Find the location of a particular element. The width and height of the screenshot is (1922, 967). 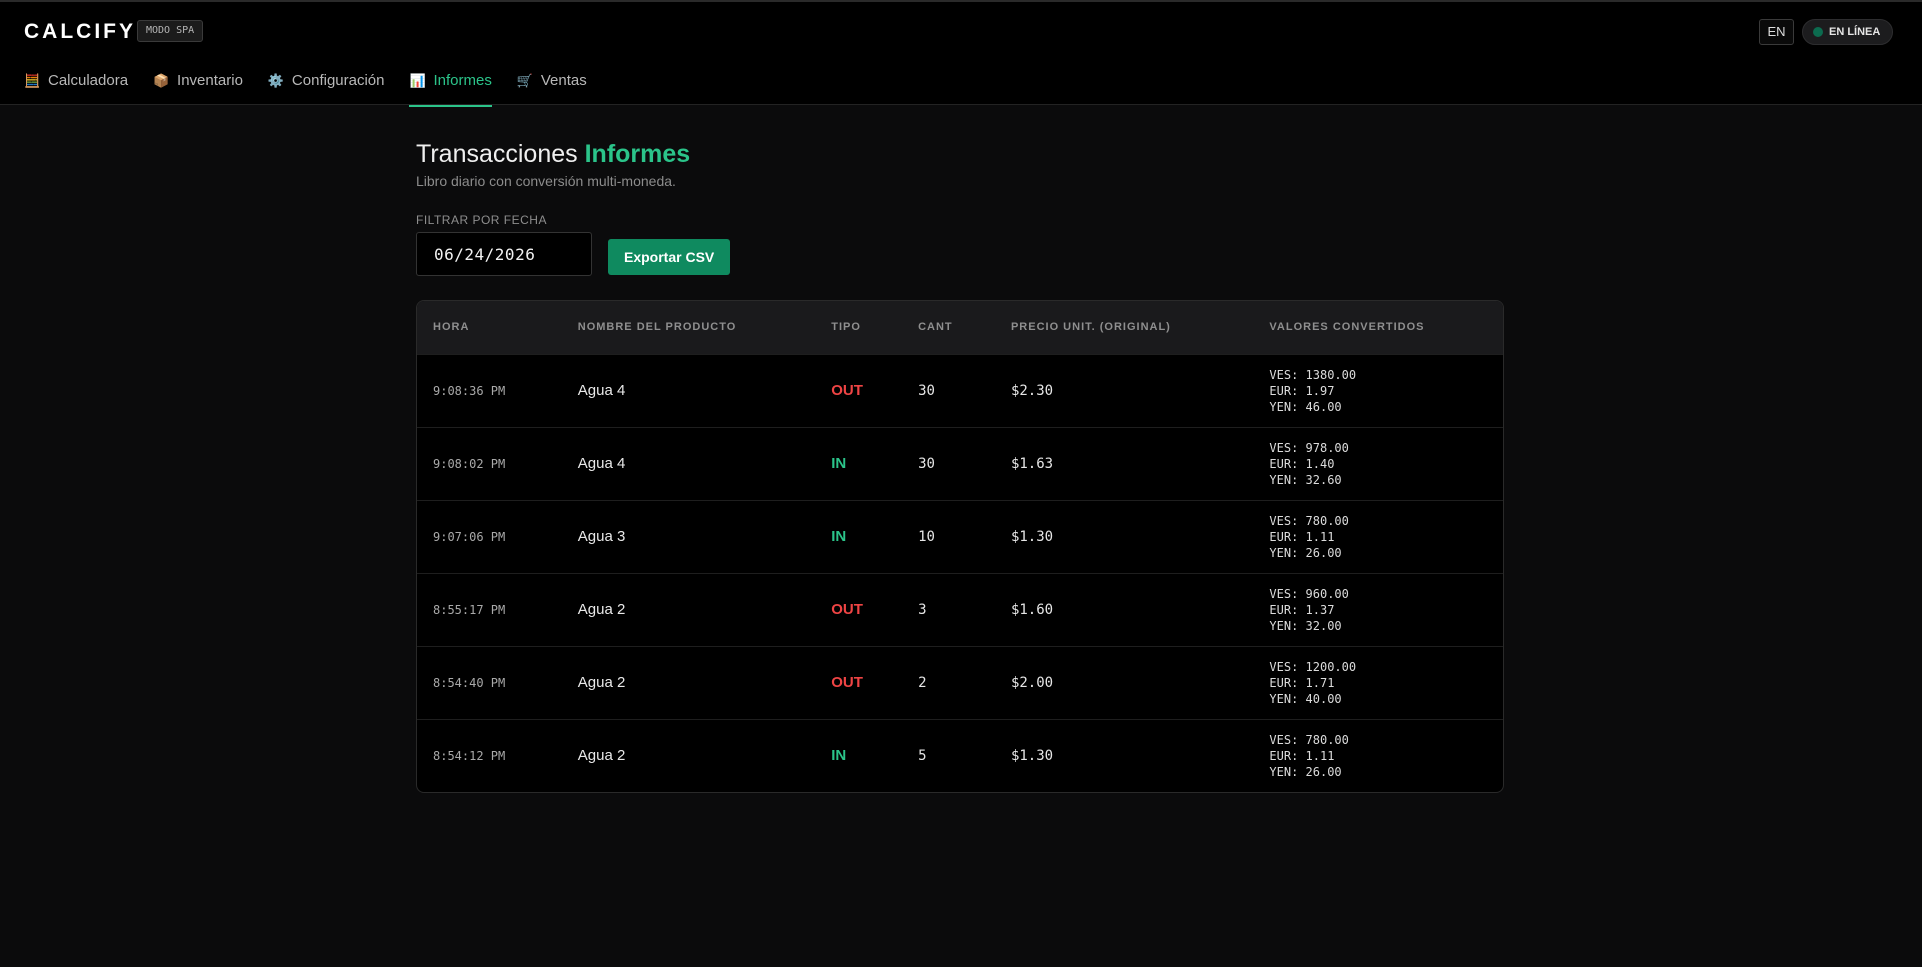

nav-tab-inventory: 📦 Inventario is located at coordinates (198, 85).